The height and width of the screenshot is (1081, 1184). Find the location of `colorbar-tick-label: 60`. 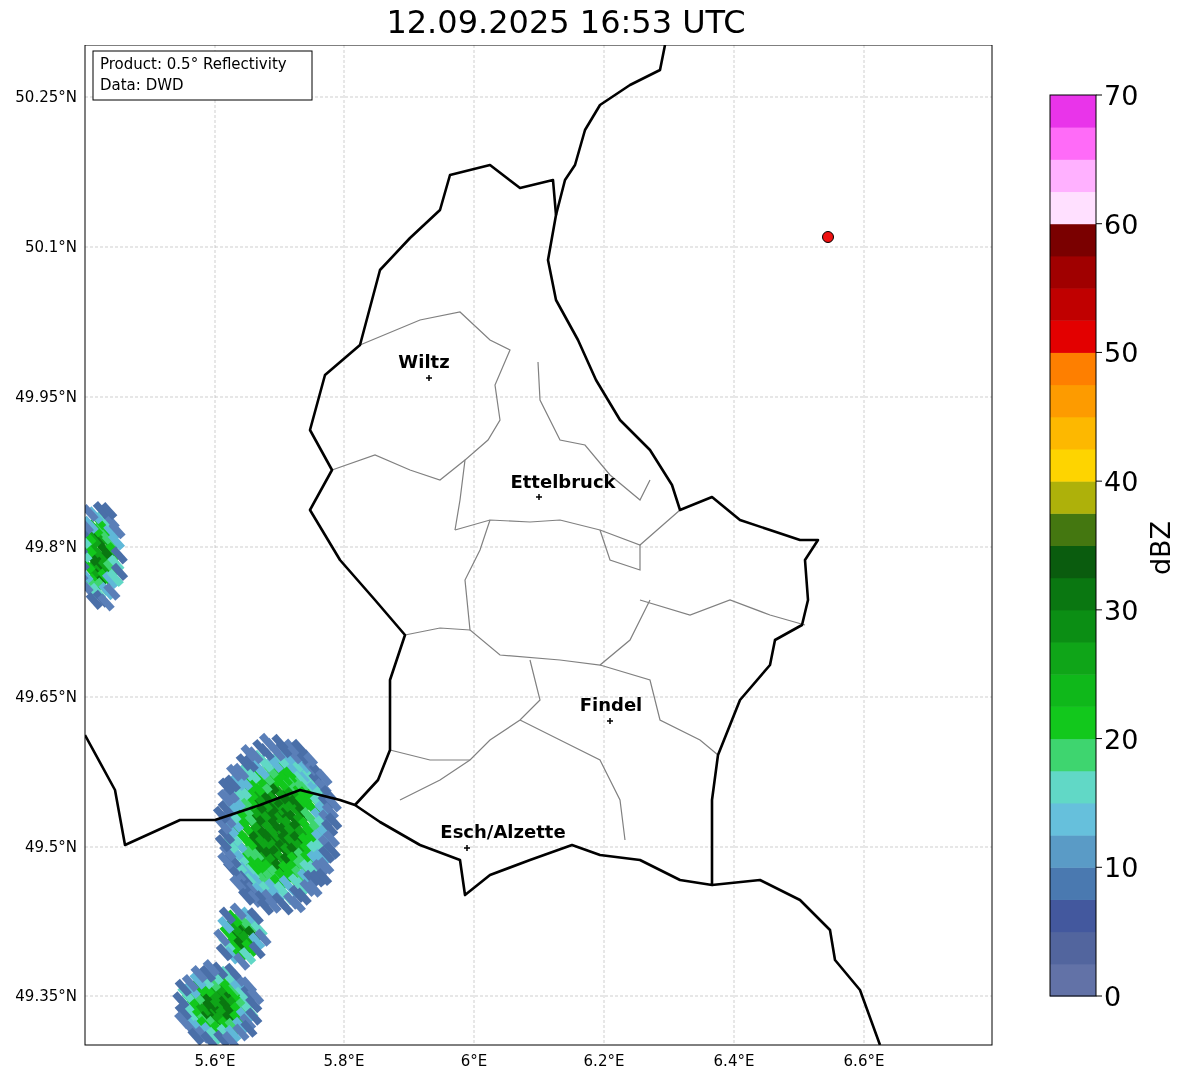

colorbar-tick-label: 60 is located at coordinates (1121, 224).